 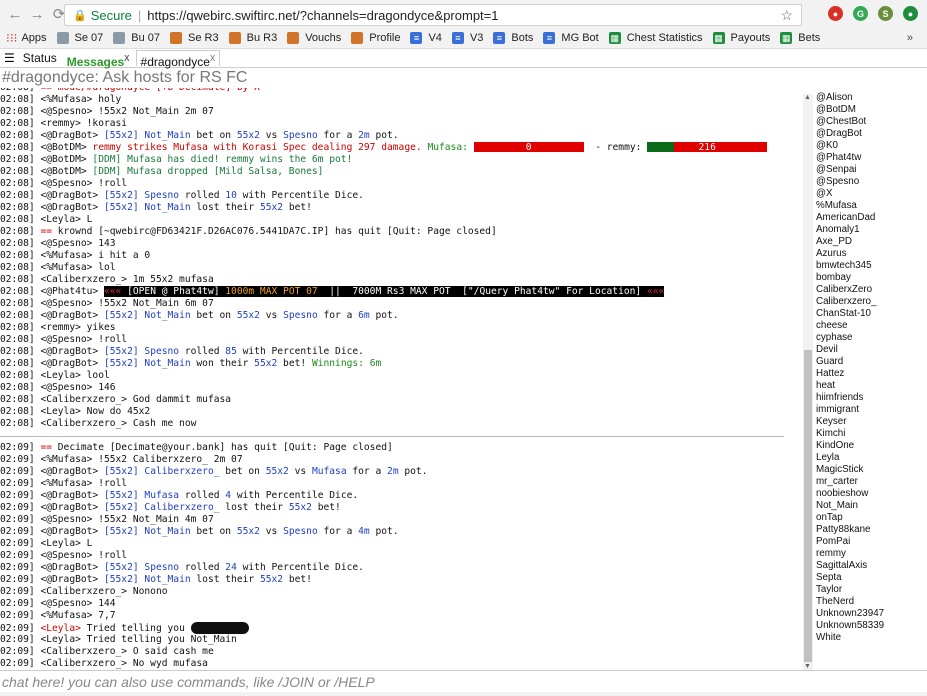 I want to click on scroll-down-icon: ▼, so click(x=807, y=666).